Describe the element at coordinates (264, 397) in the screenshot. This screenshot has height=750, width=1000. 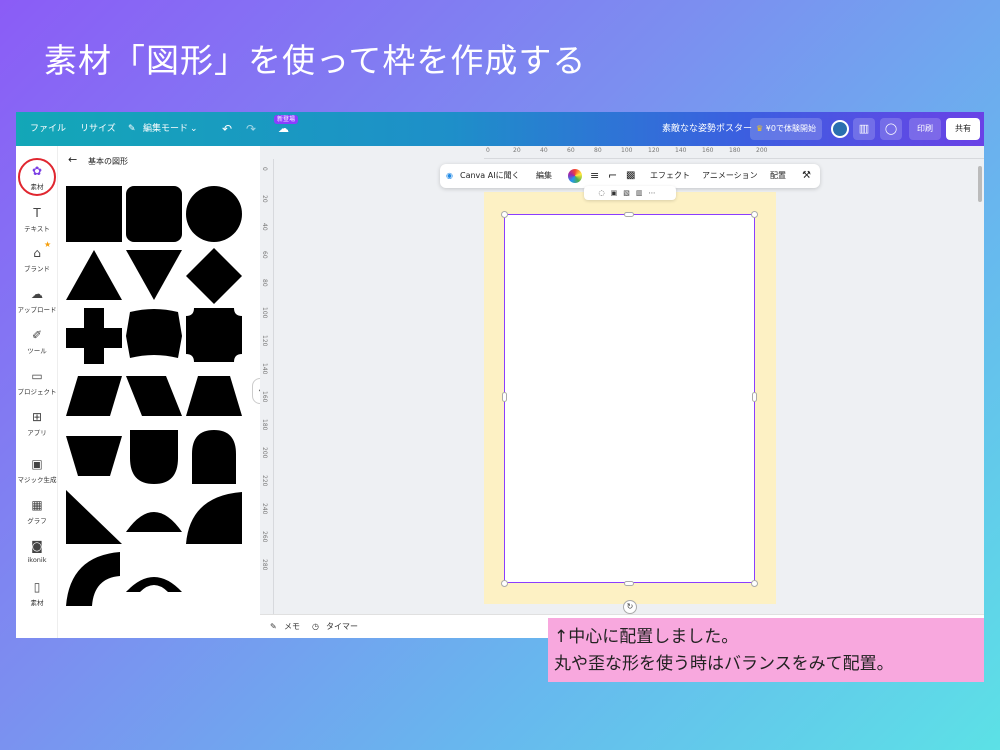
I see `ruler-tick: 160` at that location.